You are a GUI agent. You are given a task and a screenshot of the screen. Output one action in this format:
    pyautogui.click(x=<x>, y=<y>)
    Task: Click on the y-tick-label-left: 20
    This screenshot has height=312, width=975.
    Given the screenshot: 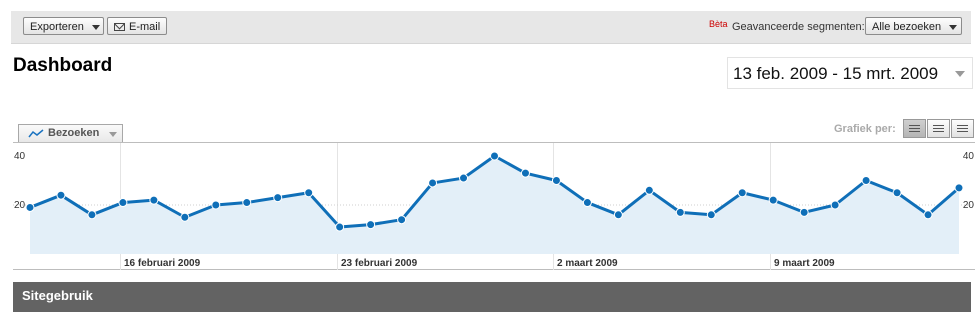 What is the action you would take?
    pyautogui.click(x=20, y=205)
    